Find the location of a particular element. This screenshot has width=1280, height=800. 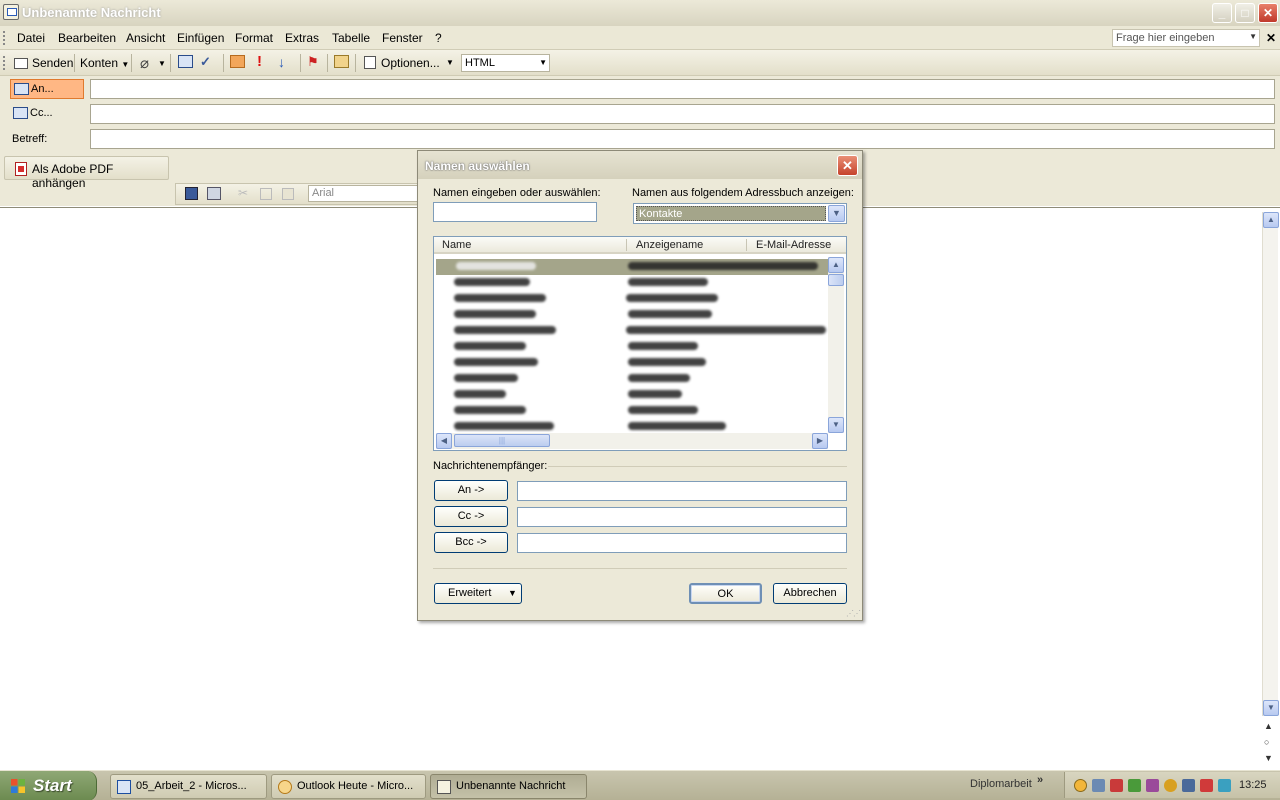

column-header-name: Name is located at coordinates (456, 245).